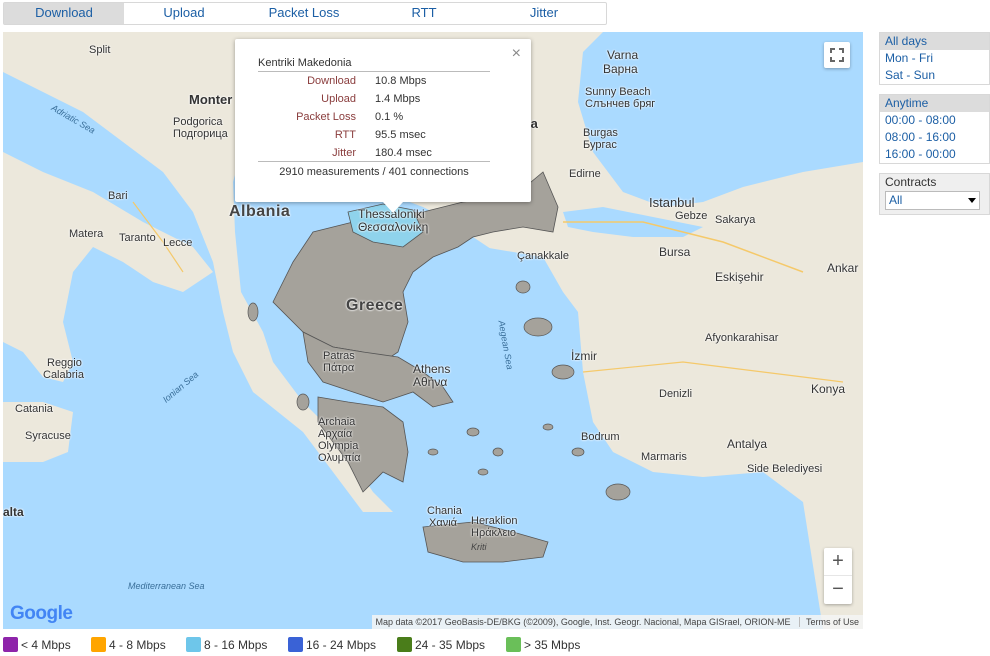  What do you see at coordinates (664, 457) in the screenshot?
I see `city-label-marmaris: Marmaris` at bounding box center [664, 457].